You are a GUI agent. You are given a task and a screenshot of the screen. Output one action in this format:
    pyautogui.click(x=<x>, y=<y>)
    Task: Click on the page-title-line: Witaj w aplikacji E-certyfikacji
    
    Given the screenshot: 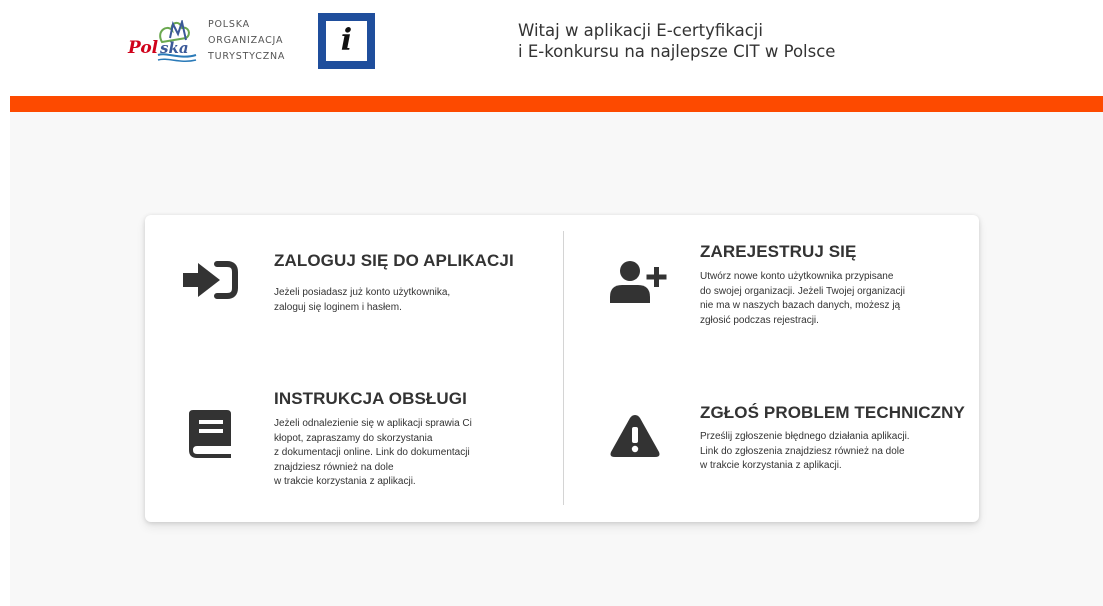 What is the action you would take?
    pyautogui.click(x=640, y=30)
    